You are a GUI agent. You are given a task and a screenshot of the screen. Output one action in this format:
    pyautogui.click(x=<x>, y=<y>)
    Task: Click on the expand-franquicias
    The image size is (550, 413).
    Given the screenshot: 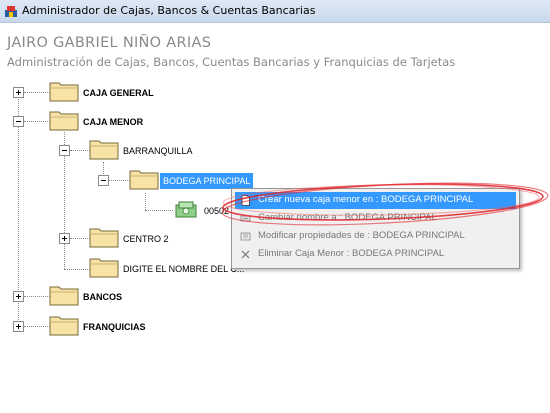 What is the action you would take?
    pyautogui.click(x=18, y=326)
    